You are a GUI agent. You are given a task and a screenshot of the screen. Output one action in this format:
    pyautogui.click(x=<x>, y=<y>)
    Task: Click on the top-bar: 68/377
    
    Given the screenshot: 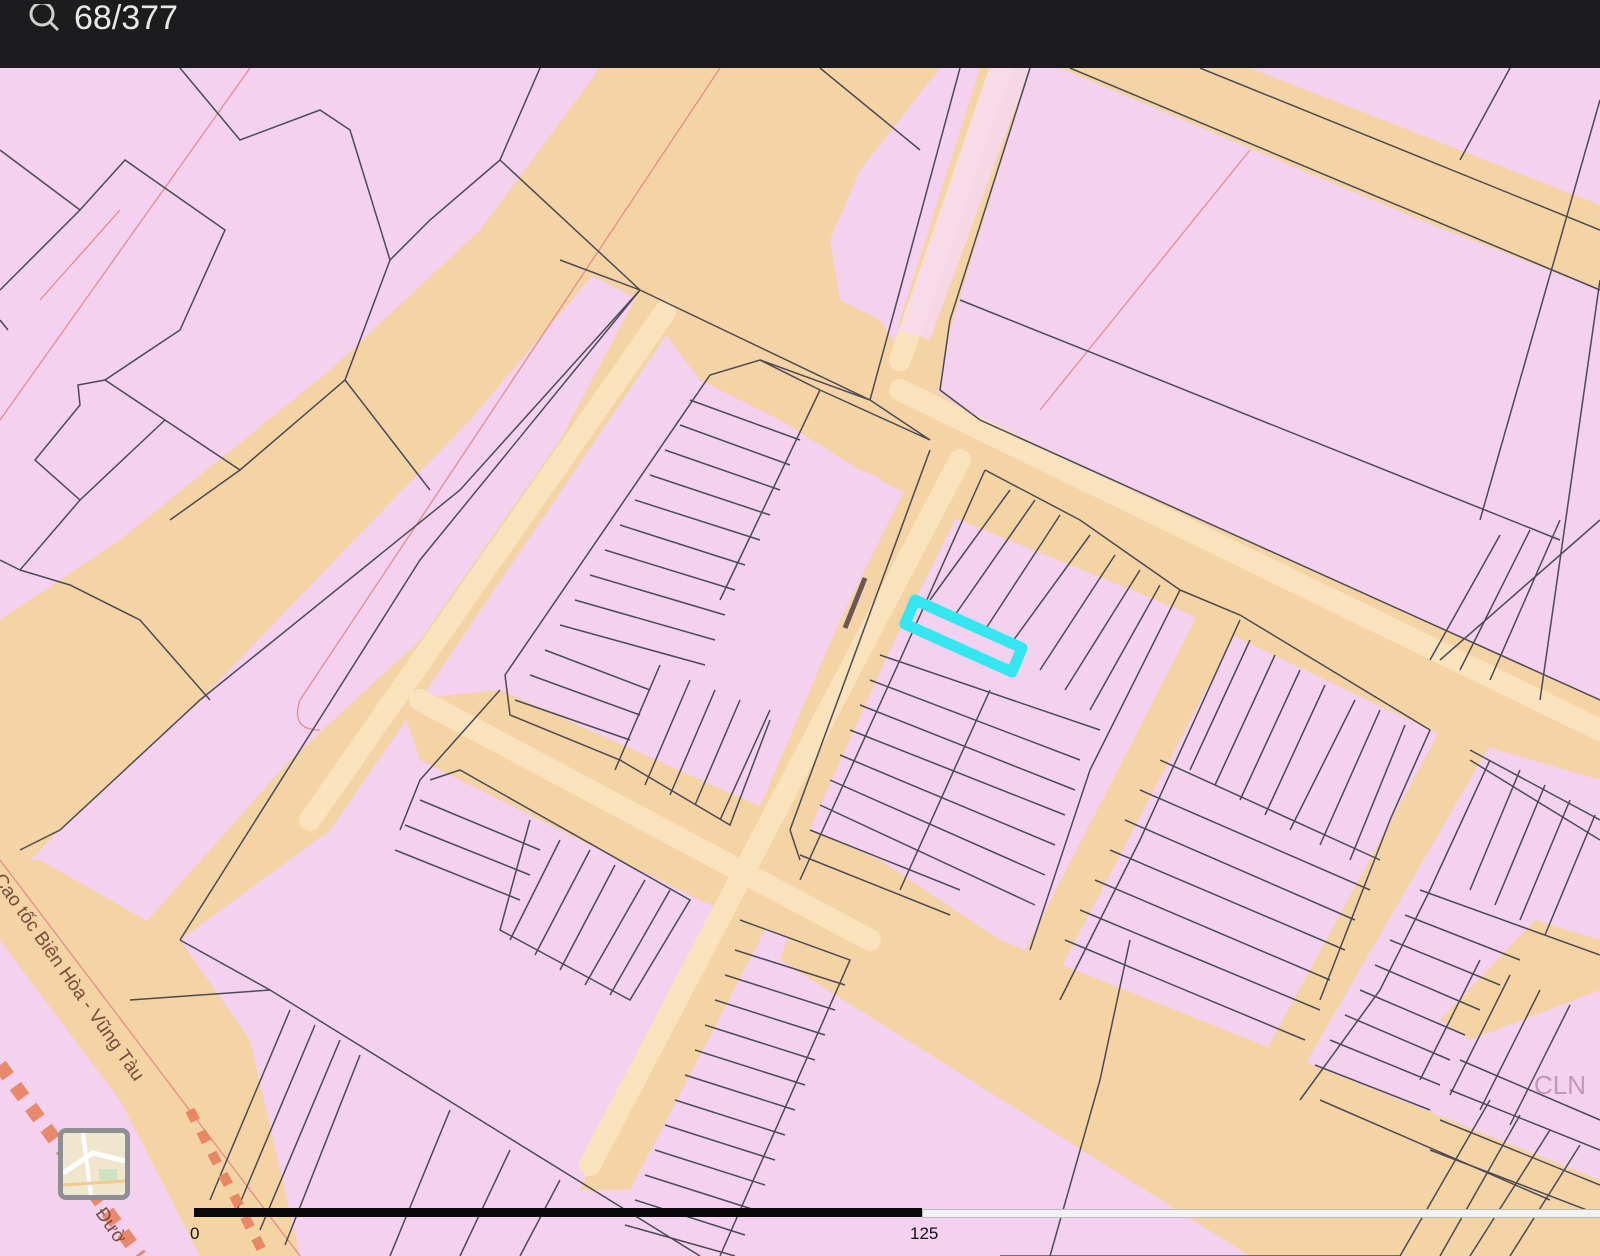 What is the action you would take?
    pyautogui.click(x=800, y=34)
    